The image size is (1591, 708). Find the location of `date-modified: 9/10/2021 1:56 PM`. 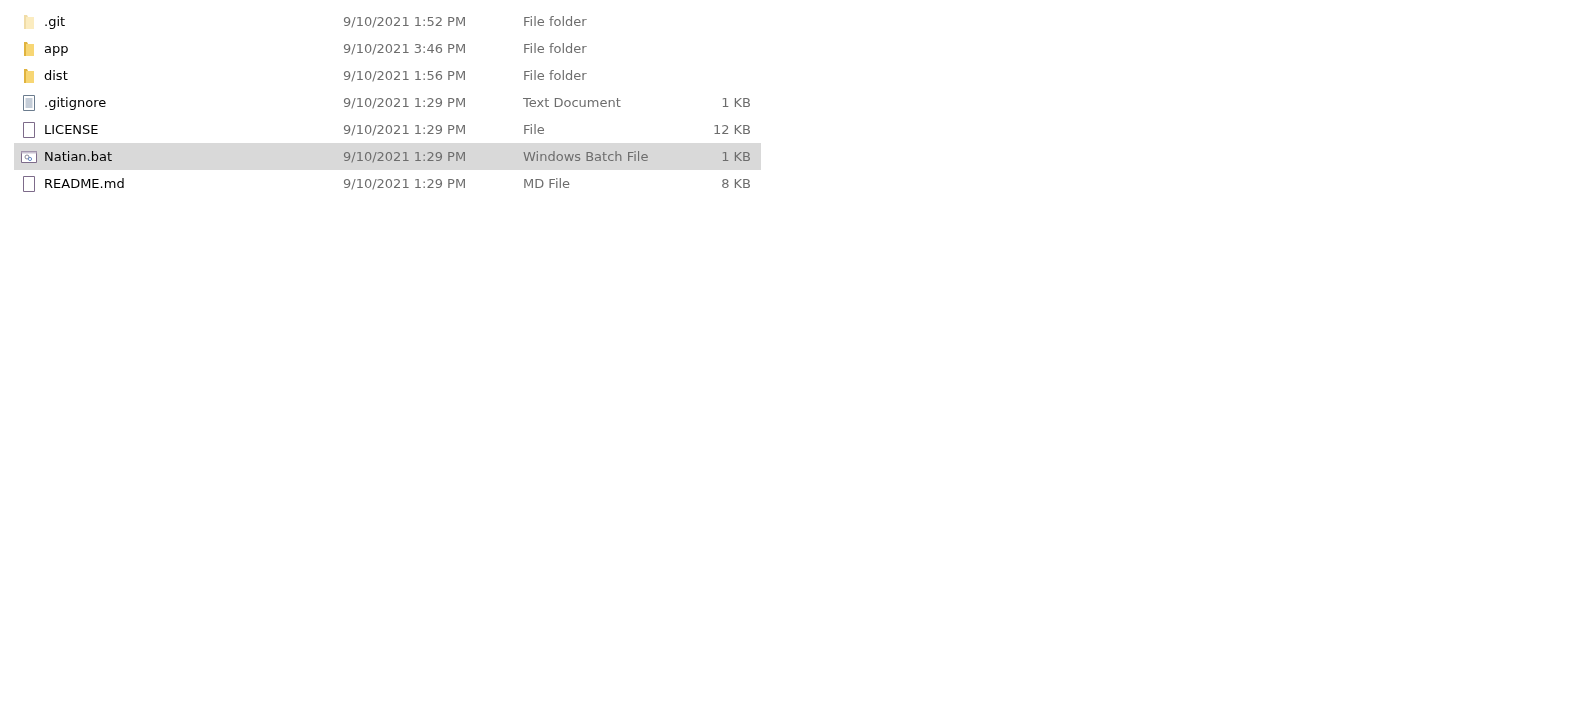

date-modified: 9/10/2021 1:56 PM is located at coordinates (405, 75).